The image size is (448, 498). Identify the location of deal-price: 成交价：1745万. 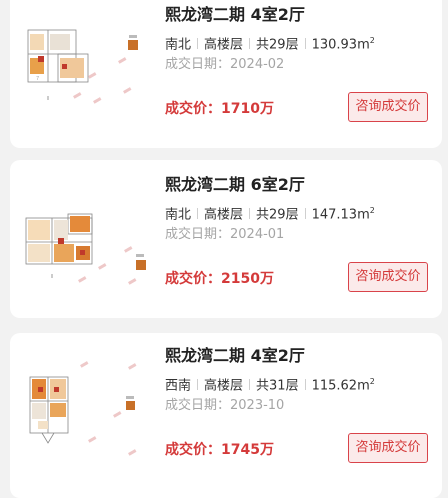
(219, 449).